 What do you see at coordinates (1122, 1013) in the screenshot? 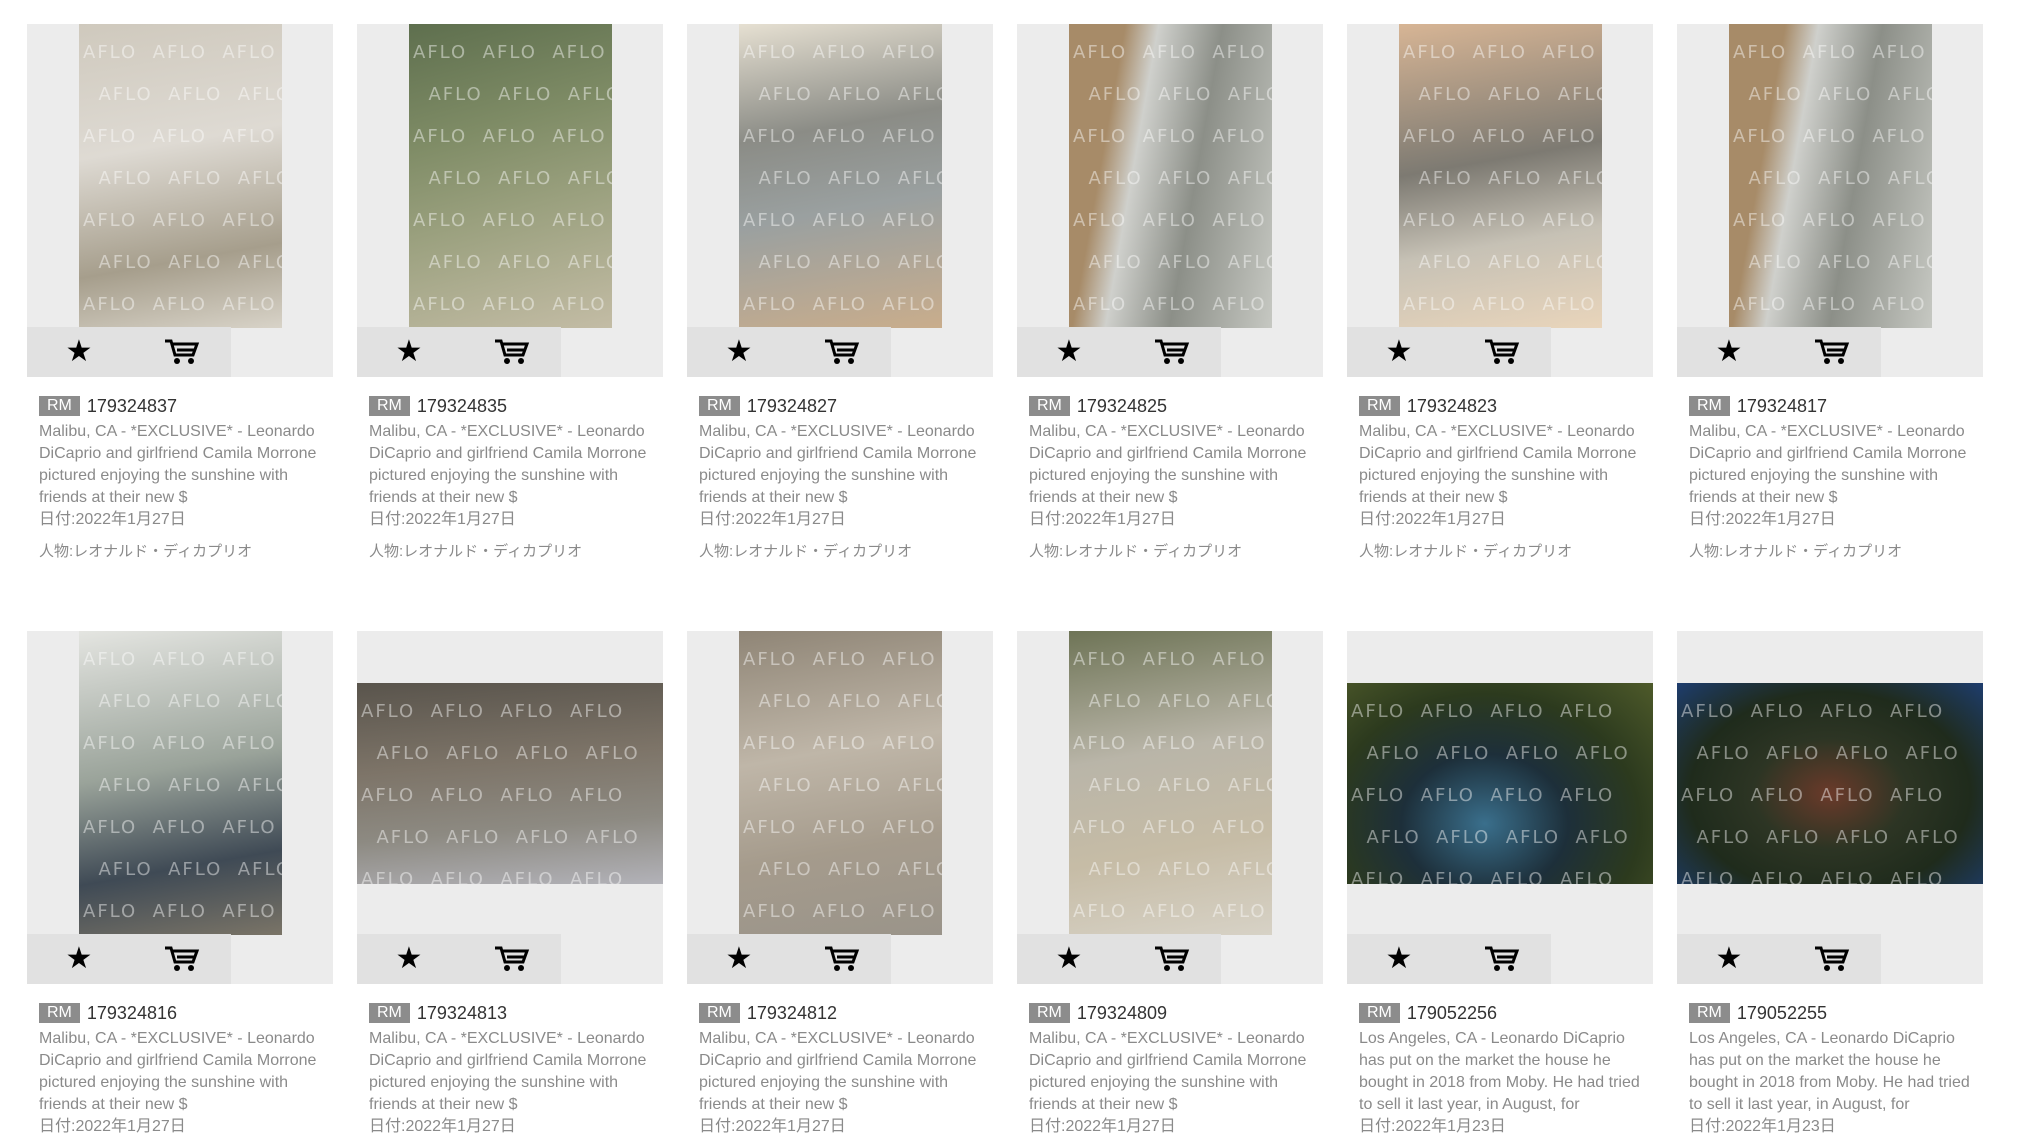
I see `image-id: 179324809` at bounding box center [1122, 1013].